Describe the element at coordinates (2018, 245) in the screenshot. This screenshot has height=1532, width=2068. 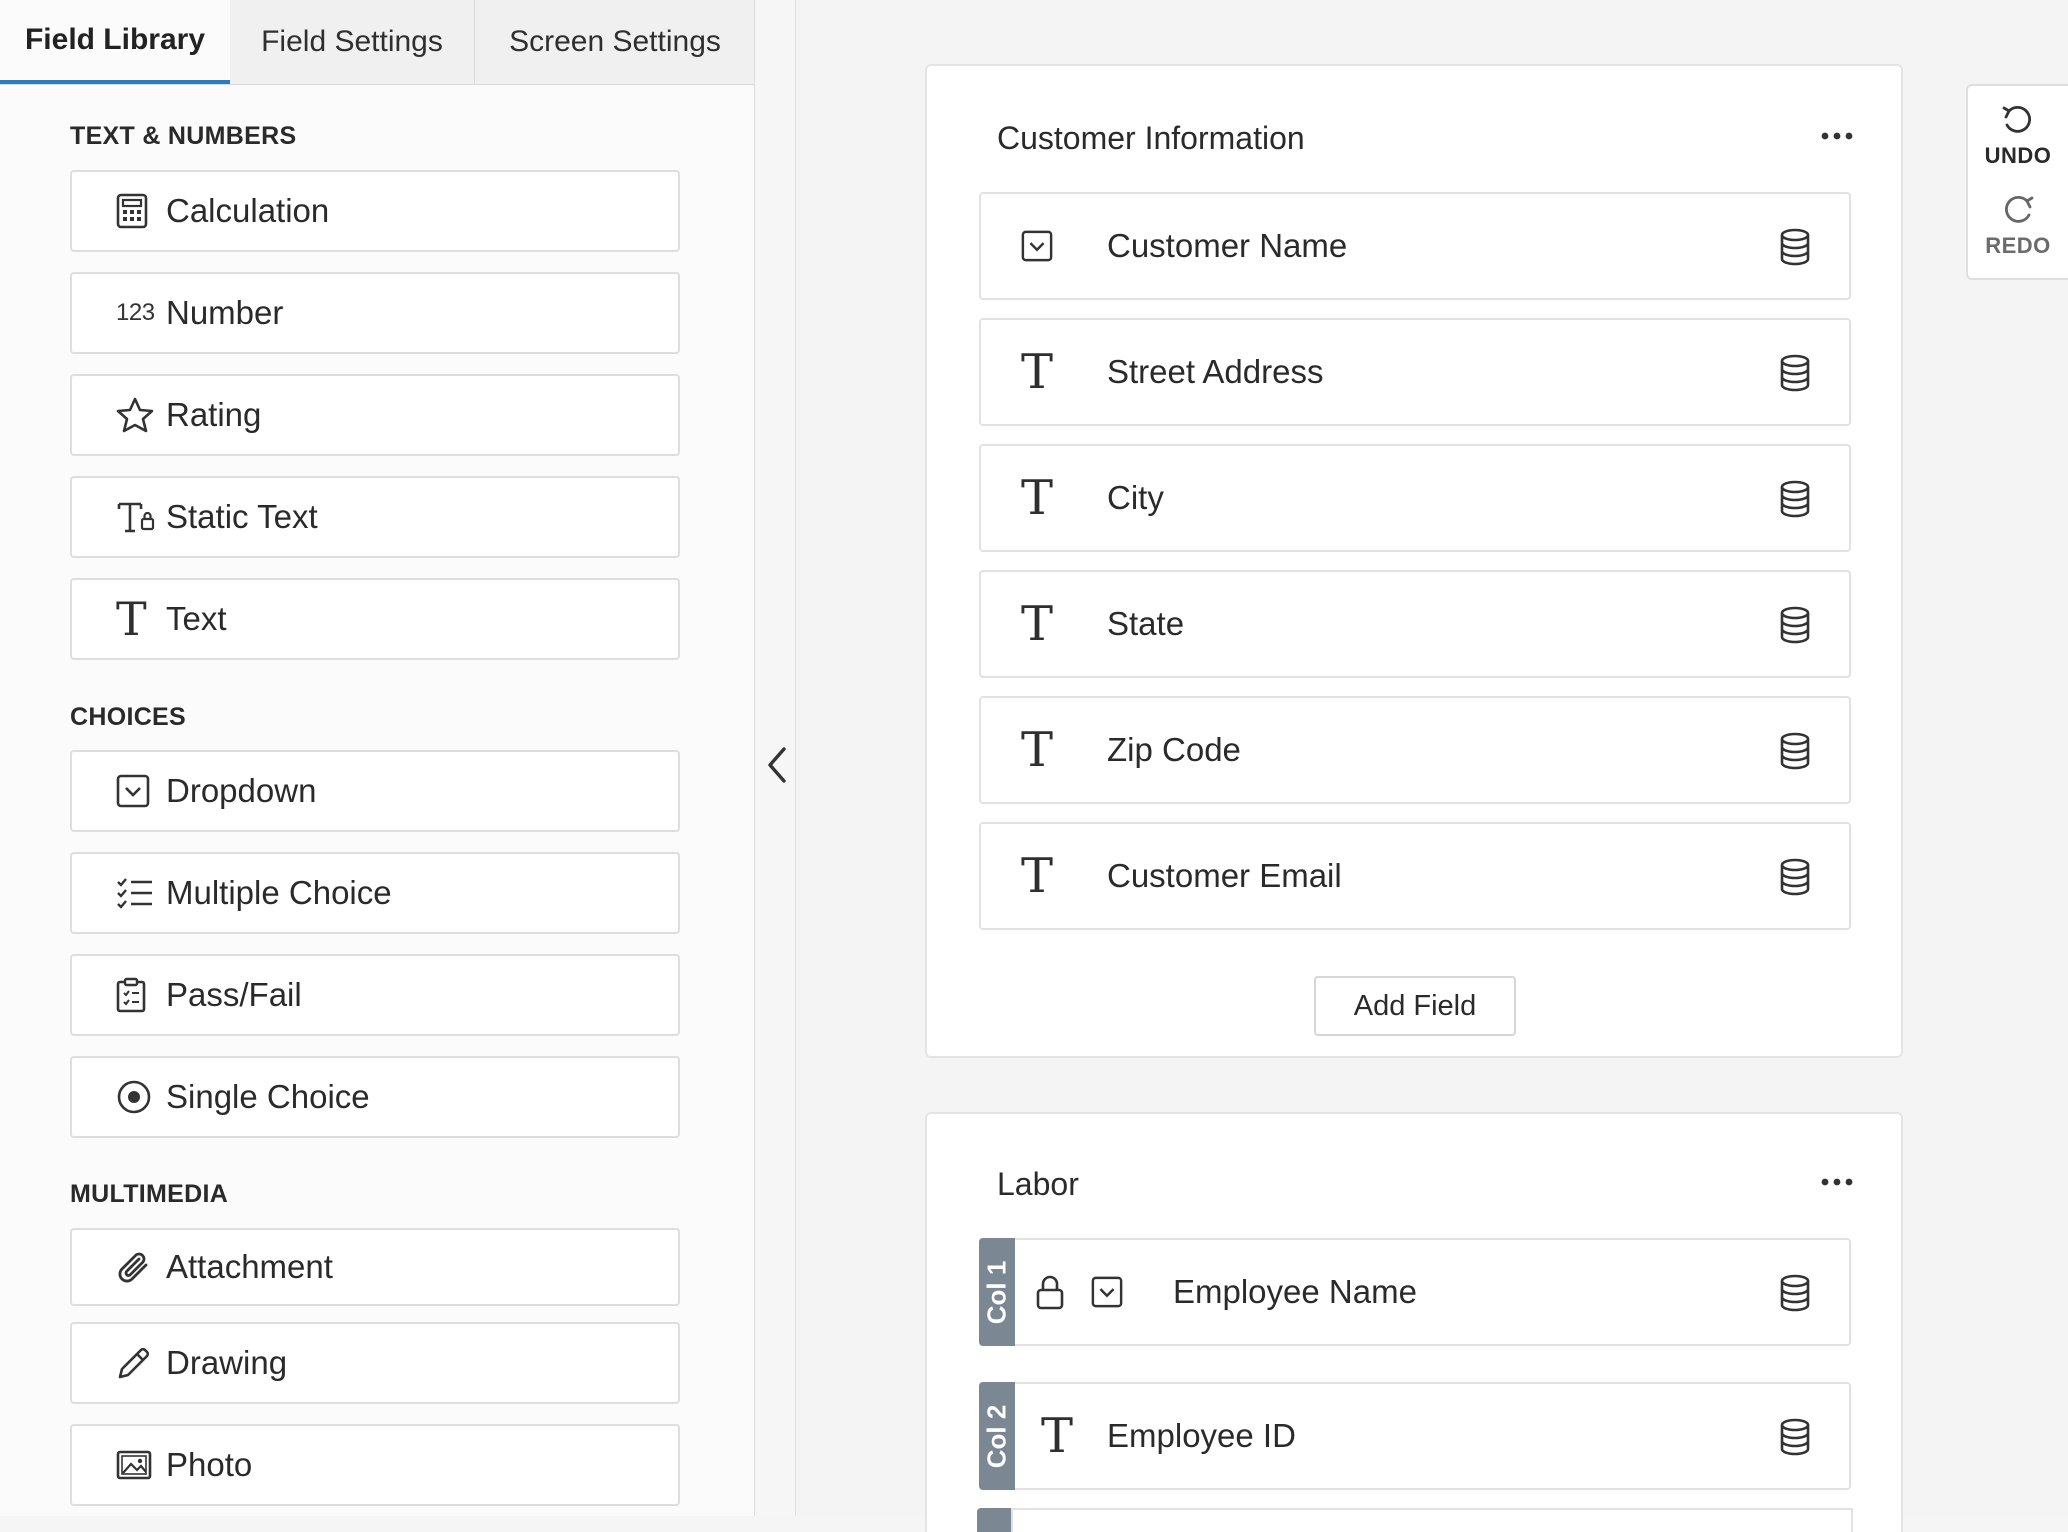
I see `redo-label: REDO` at that location.